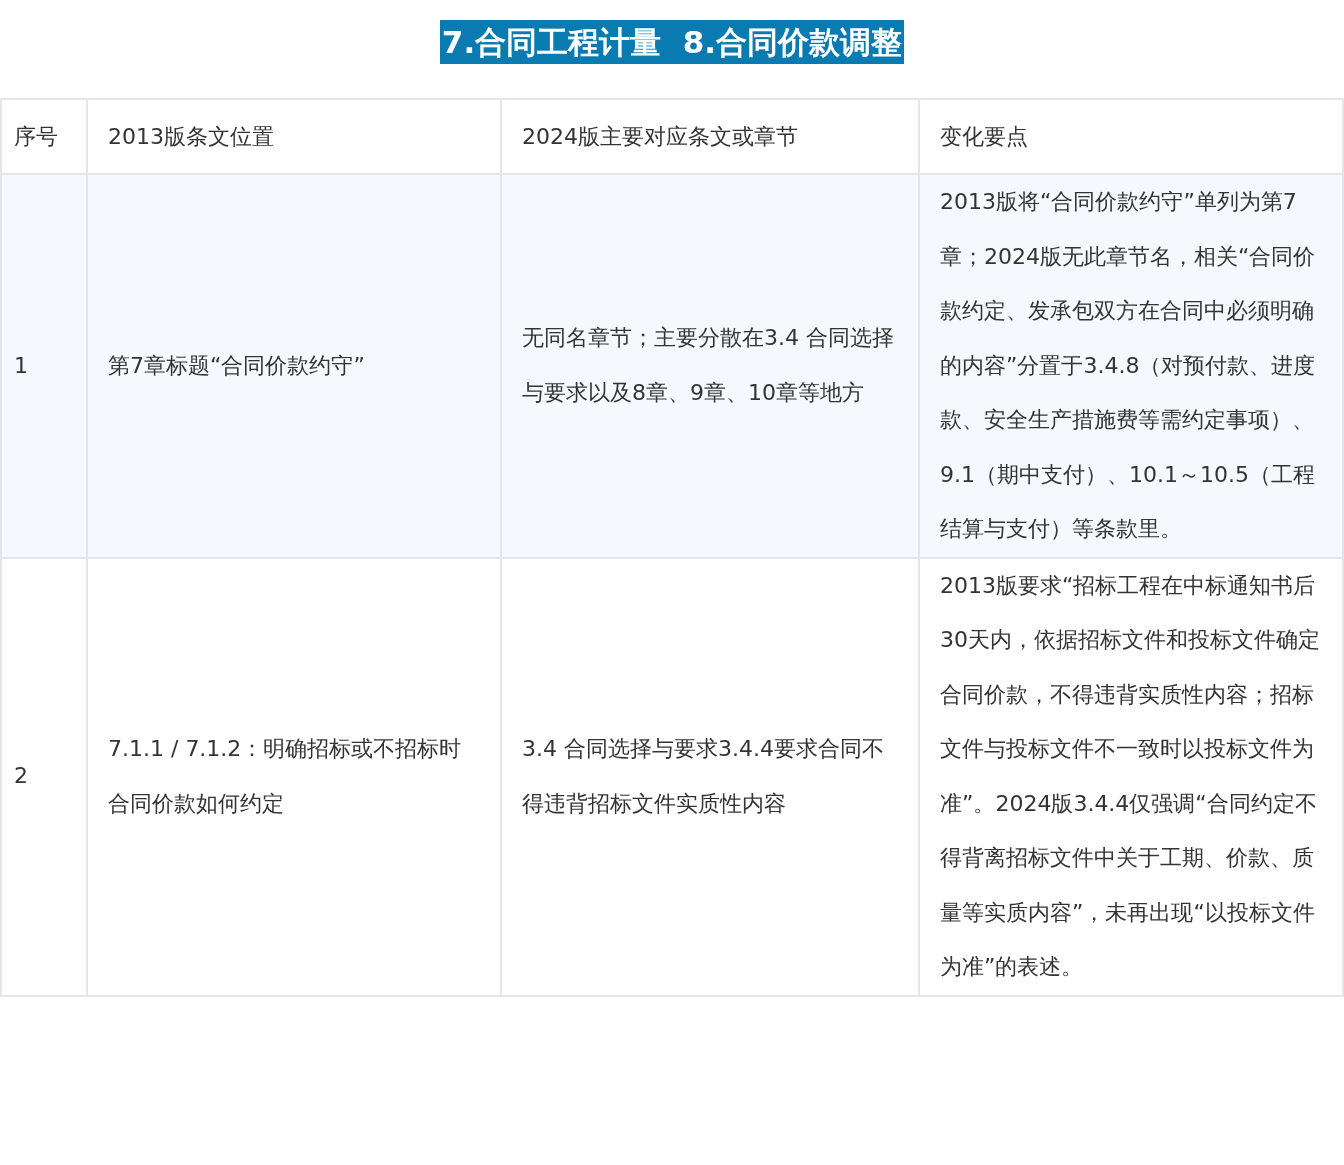 This screenshot has width=1344, height=1165. What do you see at coordinates (294, 776) in the screenshot?
I see `table-cell: 7.1.1 / 7.1.2：明确招标或不招标时合同价款如何约定` at bounding box center [294, 776].